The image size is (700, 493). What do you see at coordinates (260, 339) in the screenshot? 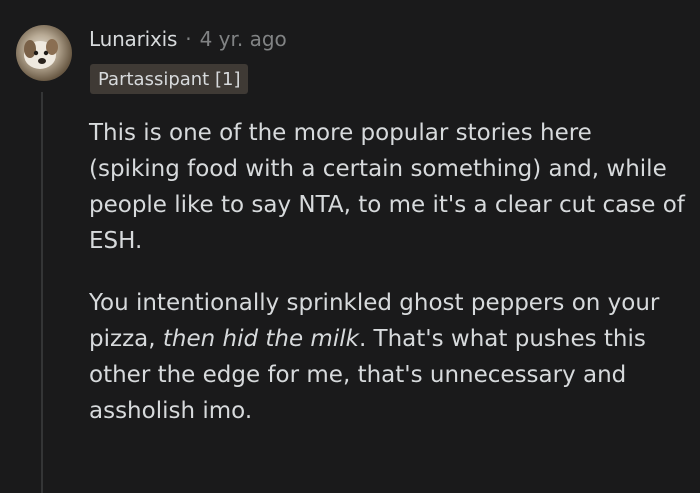
I see `comment-paragraph-2-emphasis: then hid the milk` at bounding box center [260, 339].